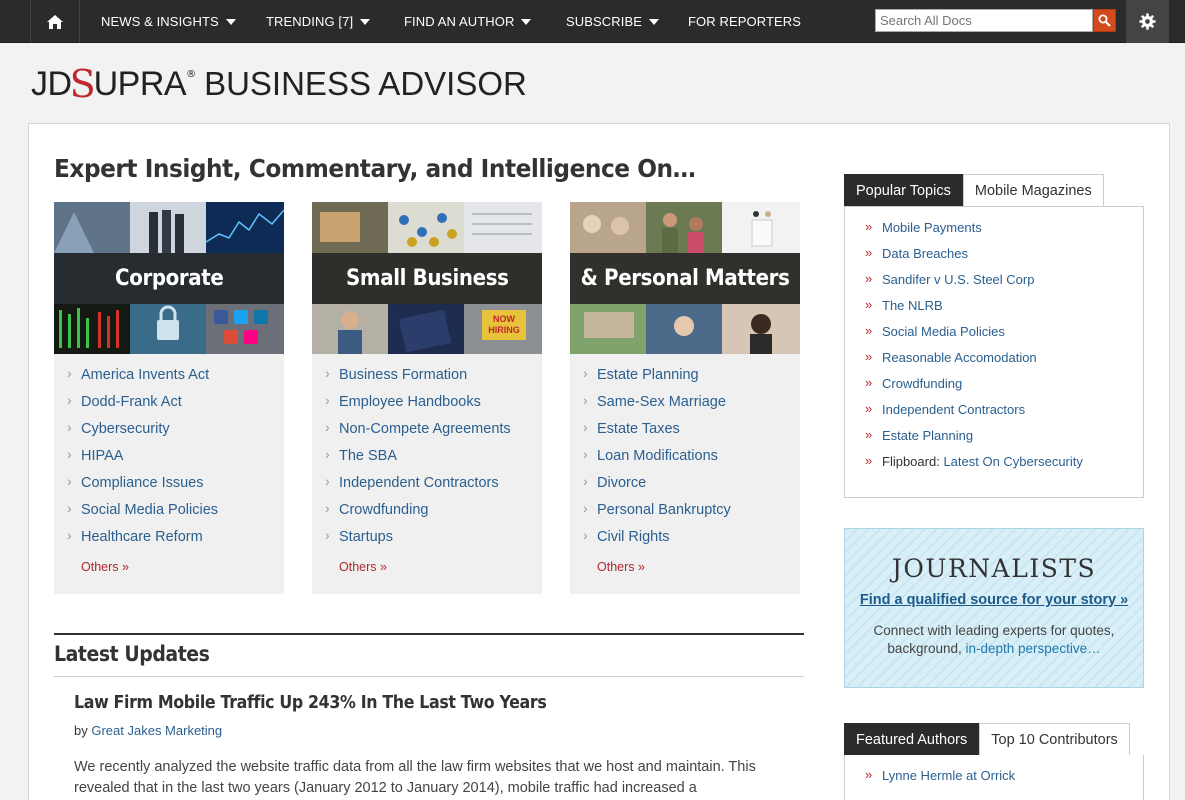  What do you see at coordinates (156, 730) in the screenshot?
I see `article-author-link: Great Jakes Marketing` at bounding box center [156, 730].